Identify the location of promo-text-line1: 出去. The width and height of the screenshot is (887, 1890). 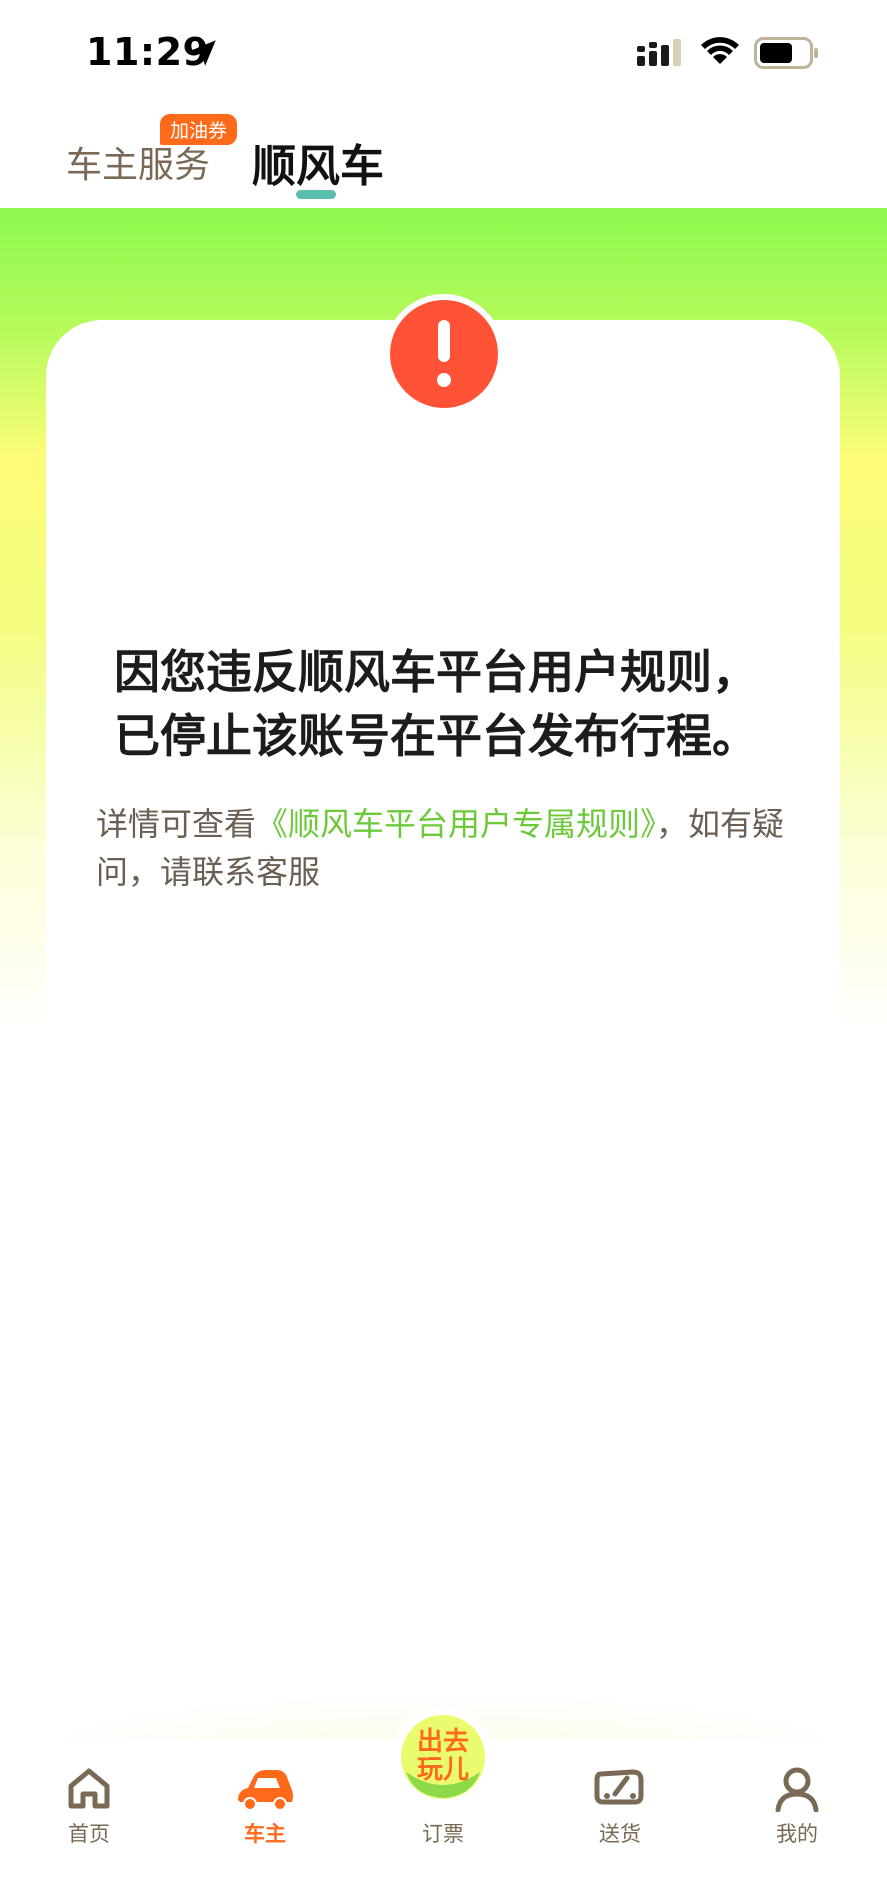
(443, 1742).